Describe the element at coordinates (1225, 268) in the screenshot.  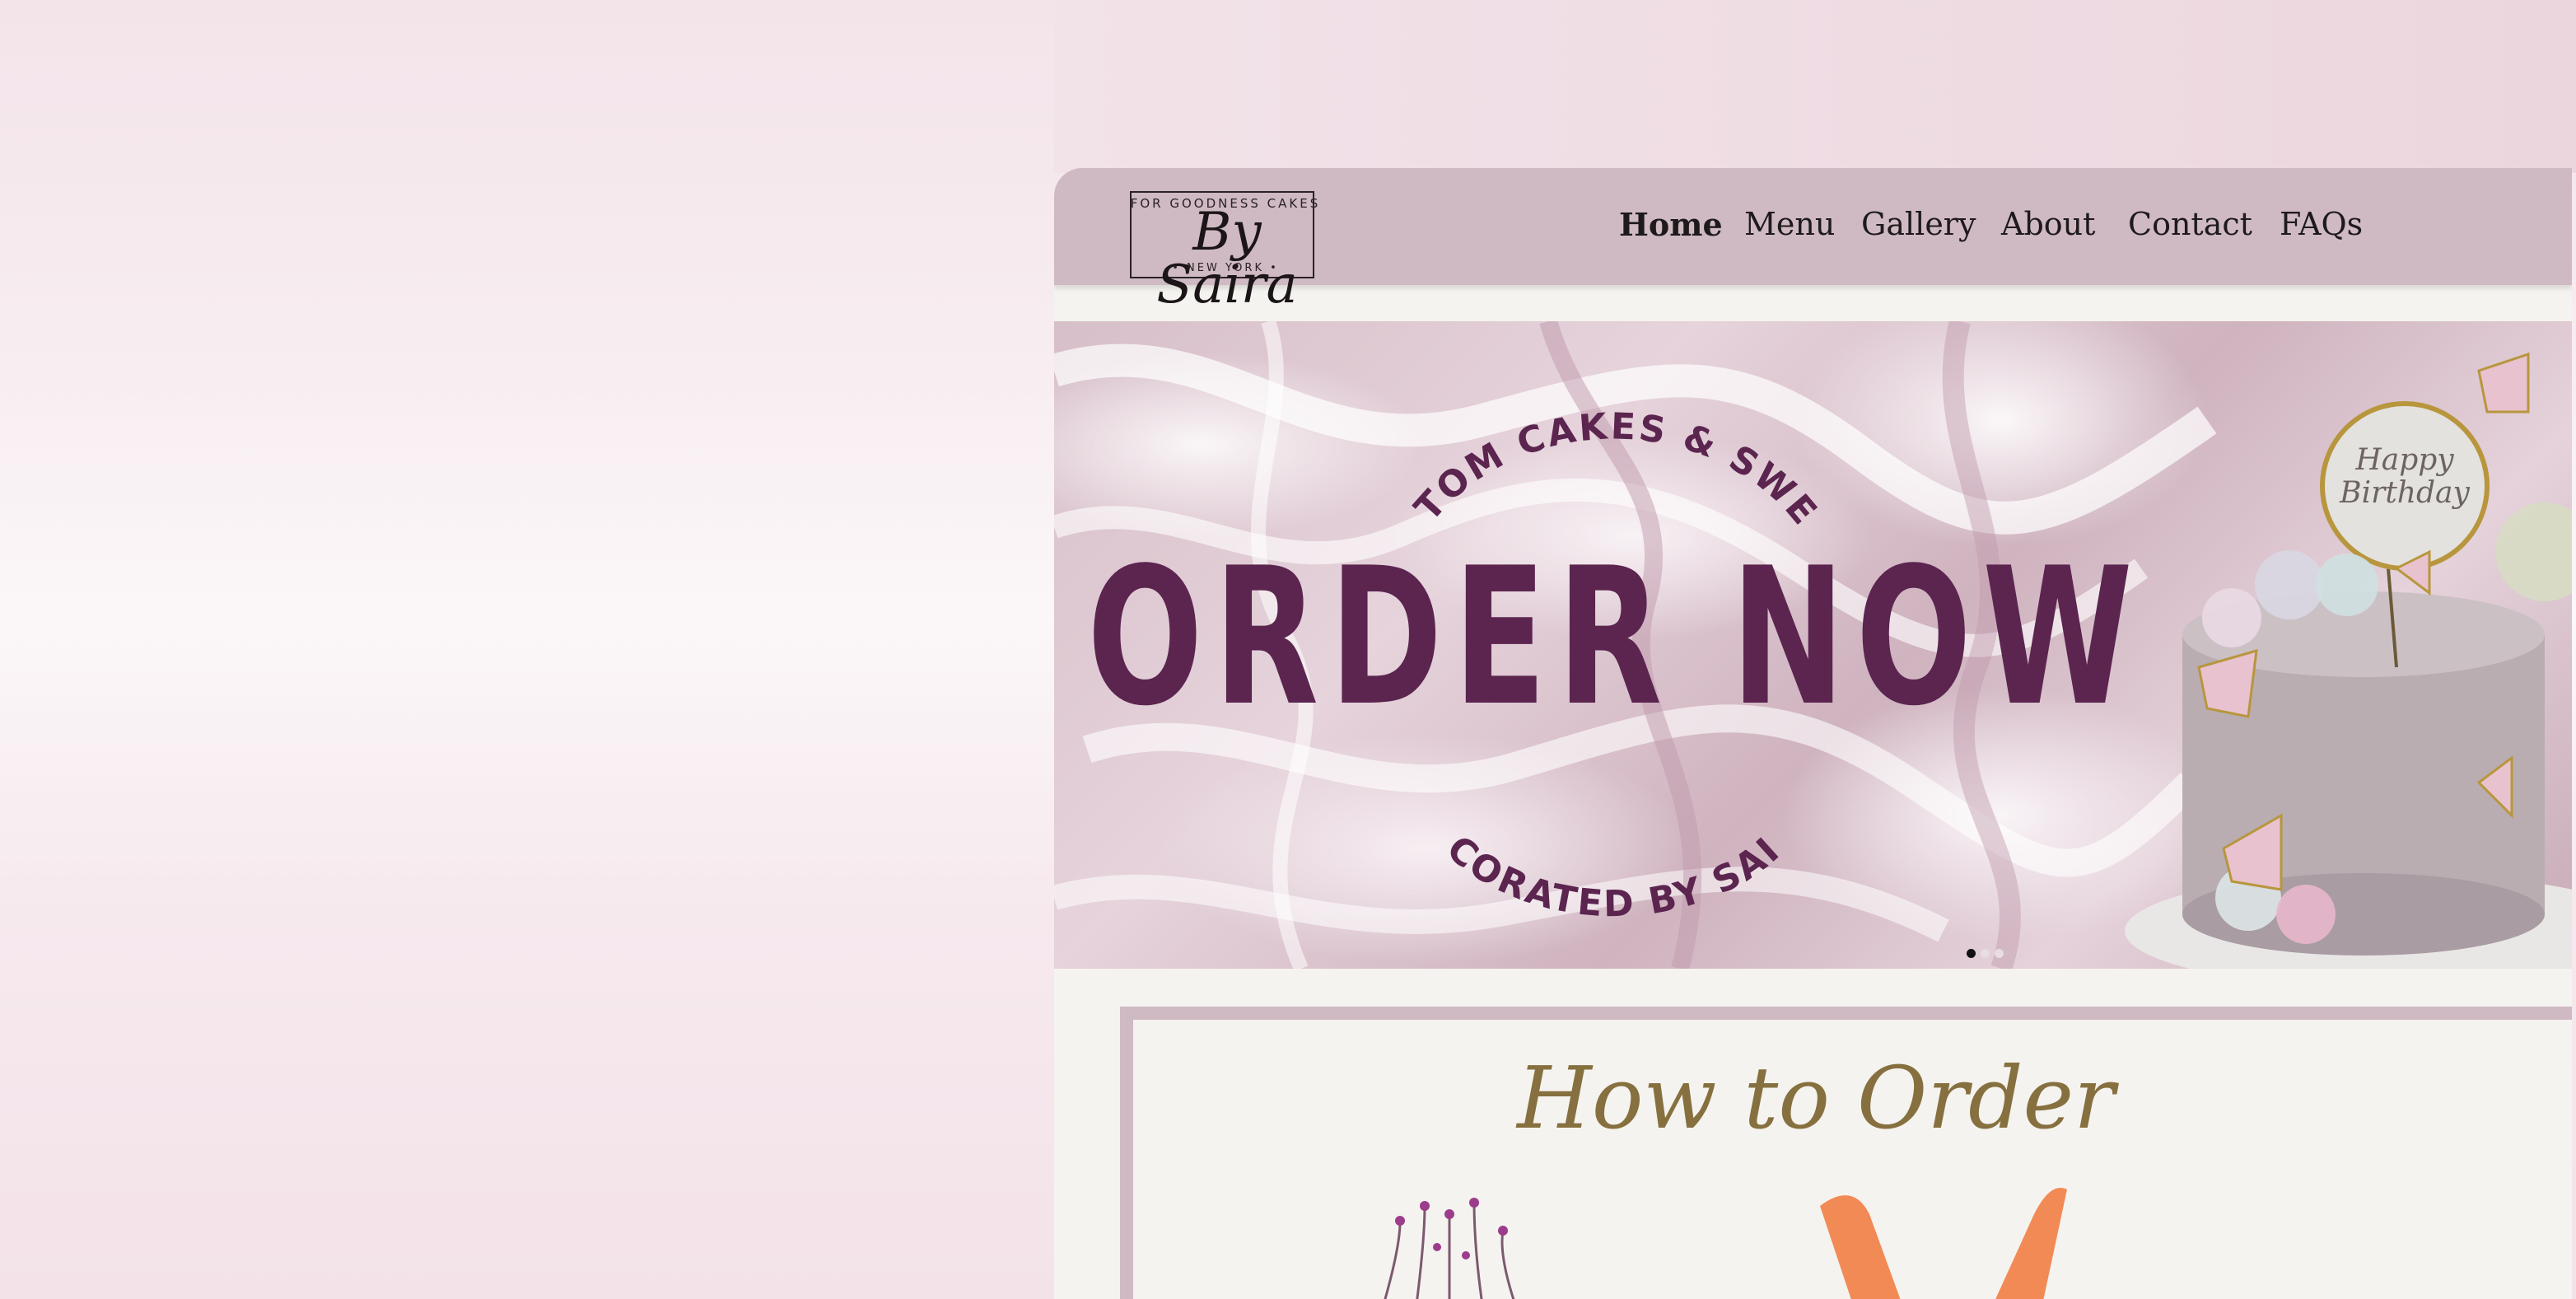
I see `logo-bottom-text: • NEW YORK •` at that location.